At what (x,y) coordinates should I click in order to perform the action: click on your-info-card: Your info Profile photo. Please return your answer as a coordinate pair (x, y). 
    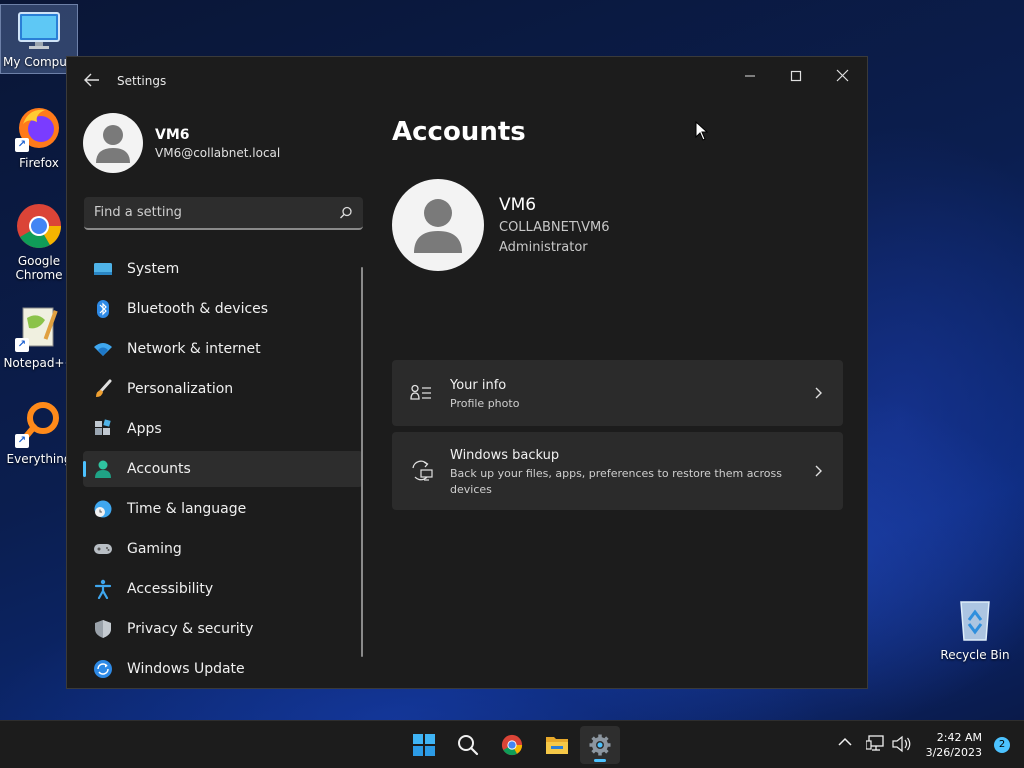
    Looking at the image, I should click on (617, 393).